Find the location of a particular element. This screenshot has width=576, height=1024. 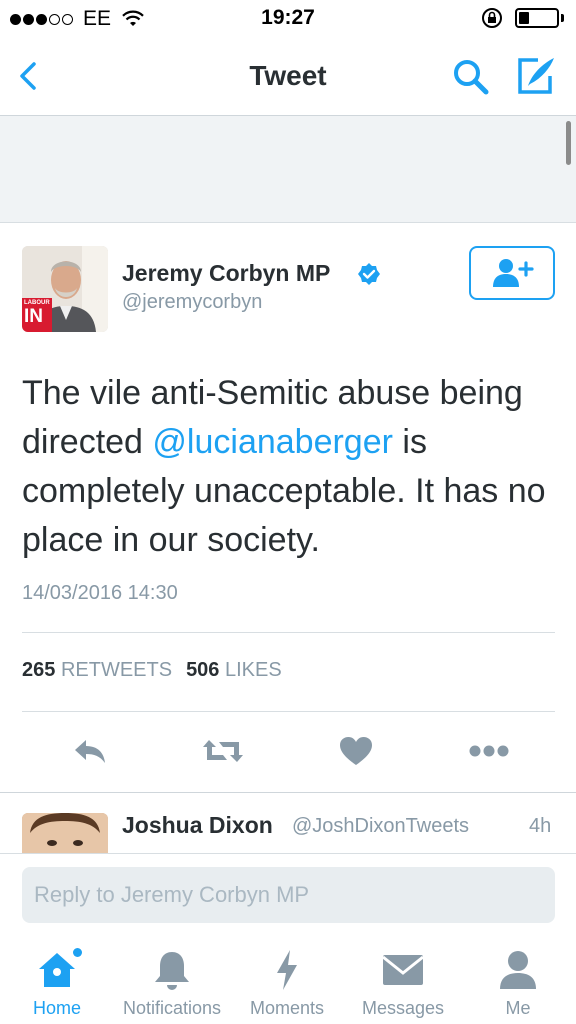

add-user-icon is located at coordinates (513, 273).